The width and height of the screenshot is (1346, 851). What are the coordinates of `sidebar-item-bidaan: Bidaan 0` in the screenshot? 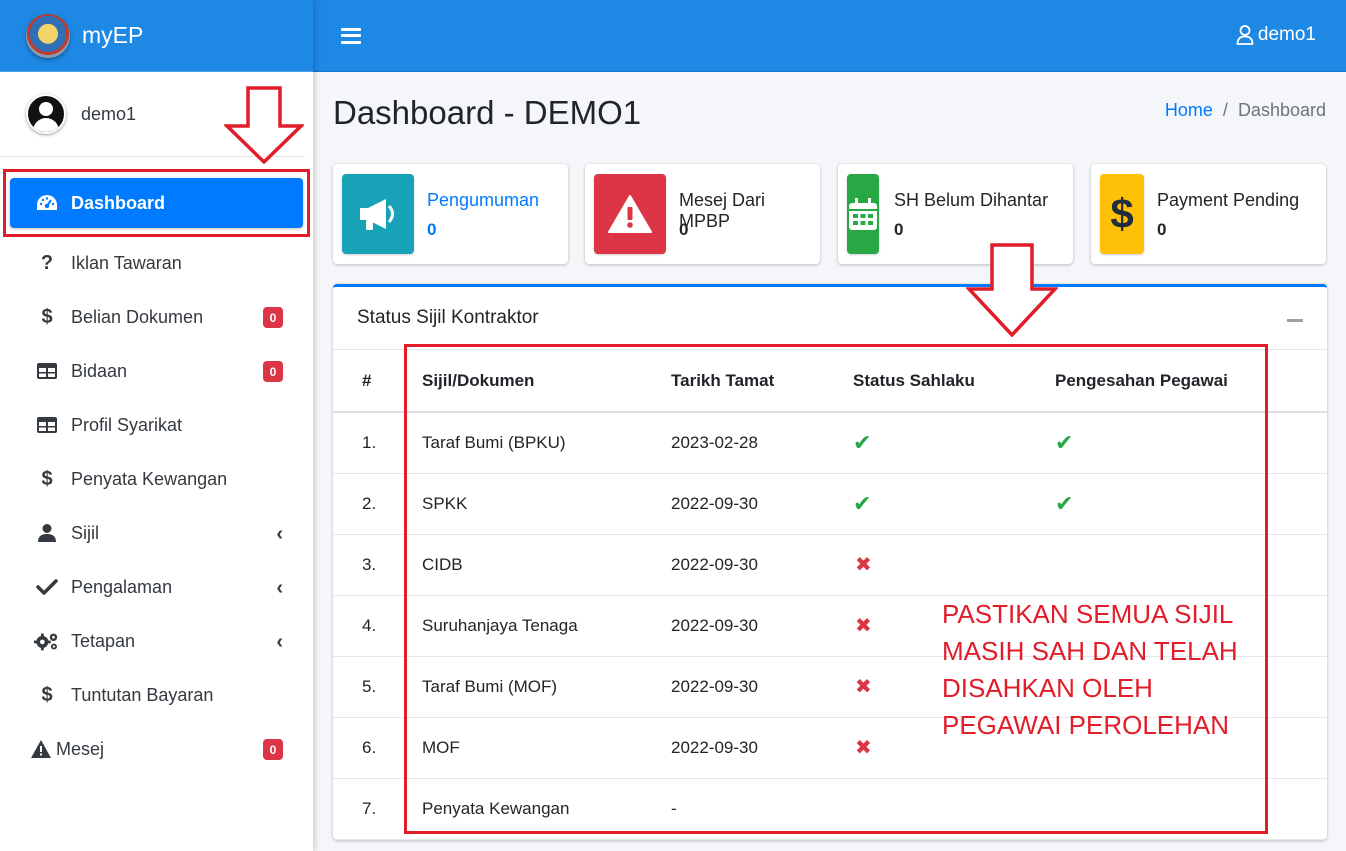 It's located at (156, 371).